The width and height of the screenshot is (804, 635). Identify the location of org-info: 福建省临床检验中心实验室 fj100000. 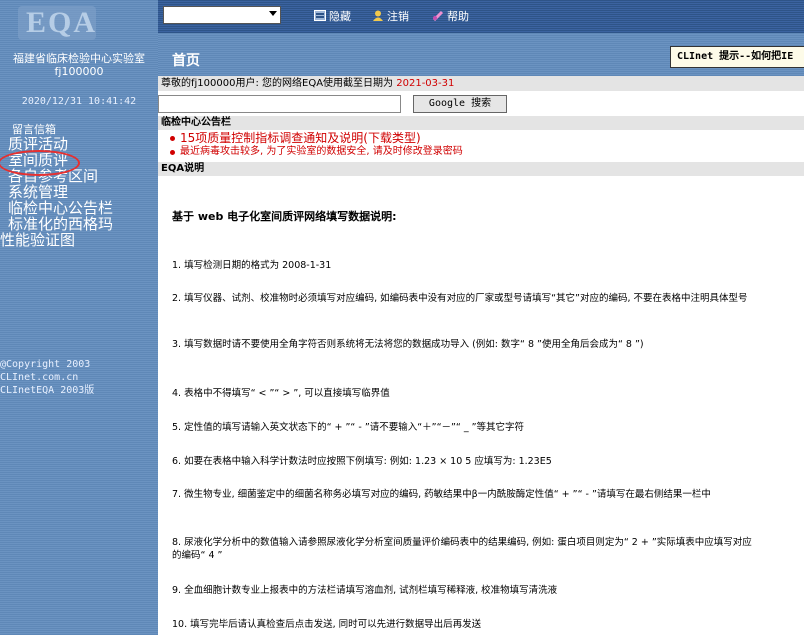
(79, 65).